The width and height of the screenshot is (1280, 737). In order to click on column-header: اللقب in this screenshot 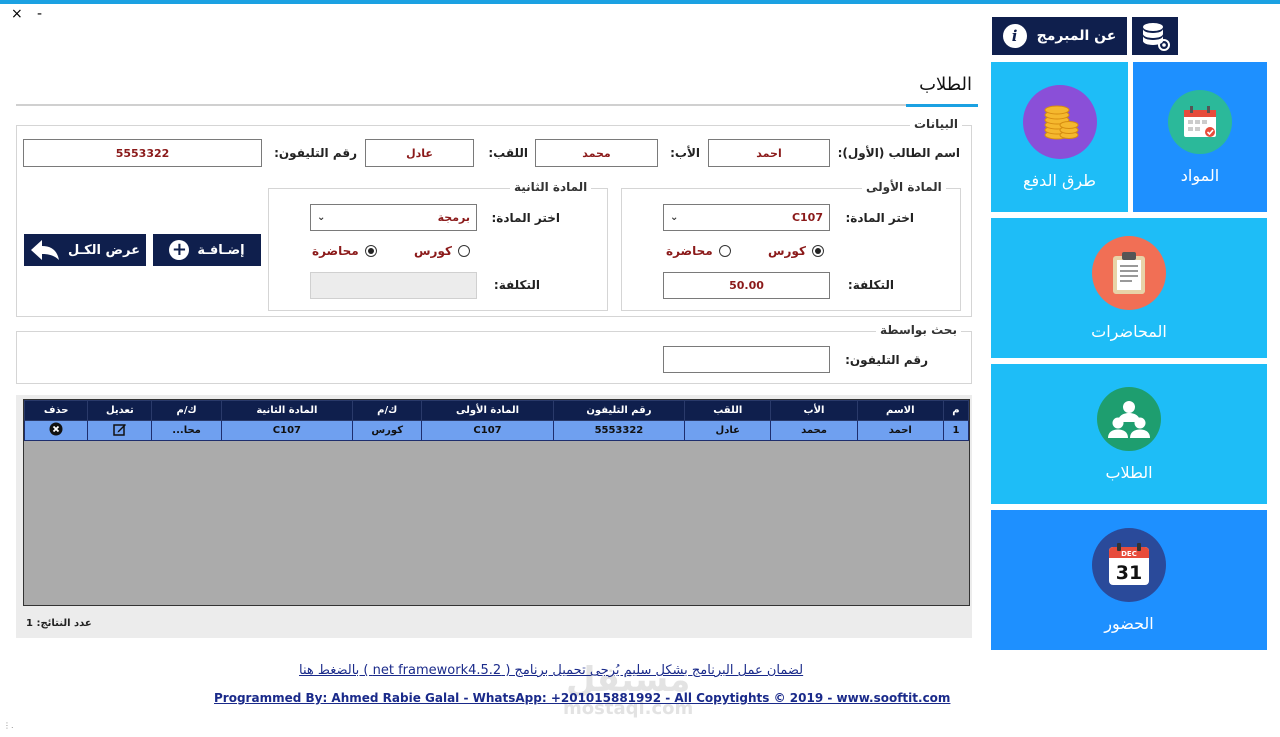, I will do `click(728, 410)`.